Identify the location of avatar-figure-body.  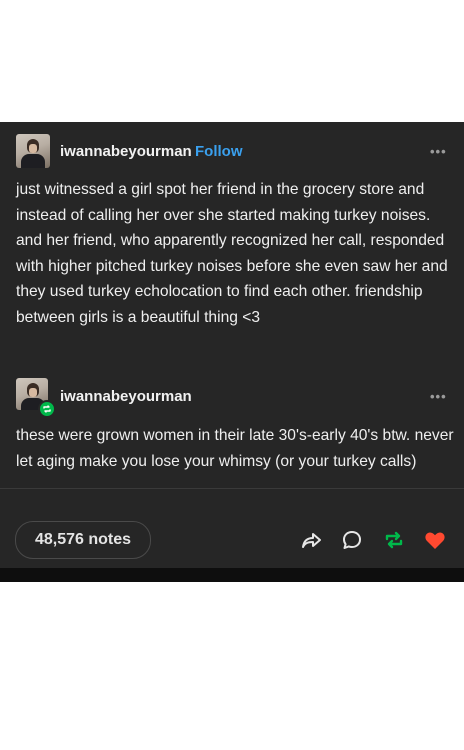
(33, 161).